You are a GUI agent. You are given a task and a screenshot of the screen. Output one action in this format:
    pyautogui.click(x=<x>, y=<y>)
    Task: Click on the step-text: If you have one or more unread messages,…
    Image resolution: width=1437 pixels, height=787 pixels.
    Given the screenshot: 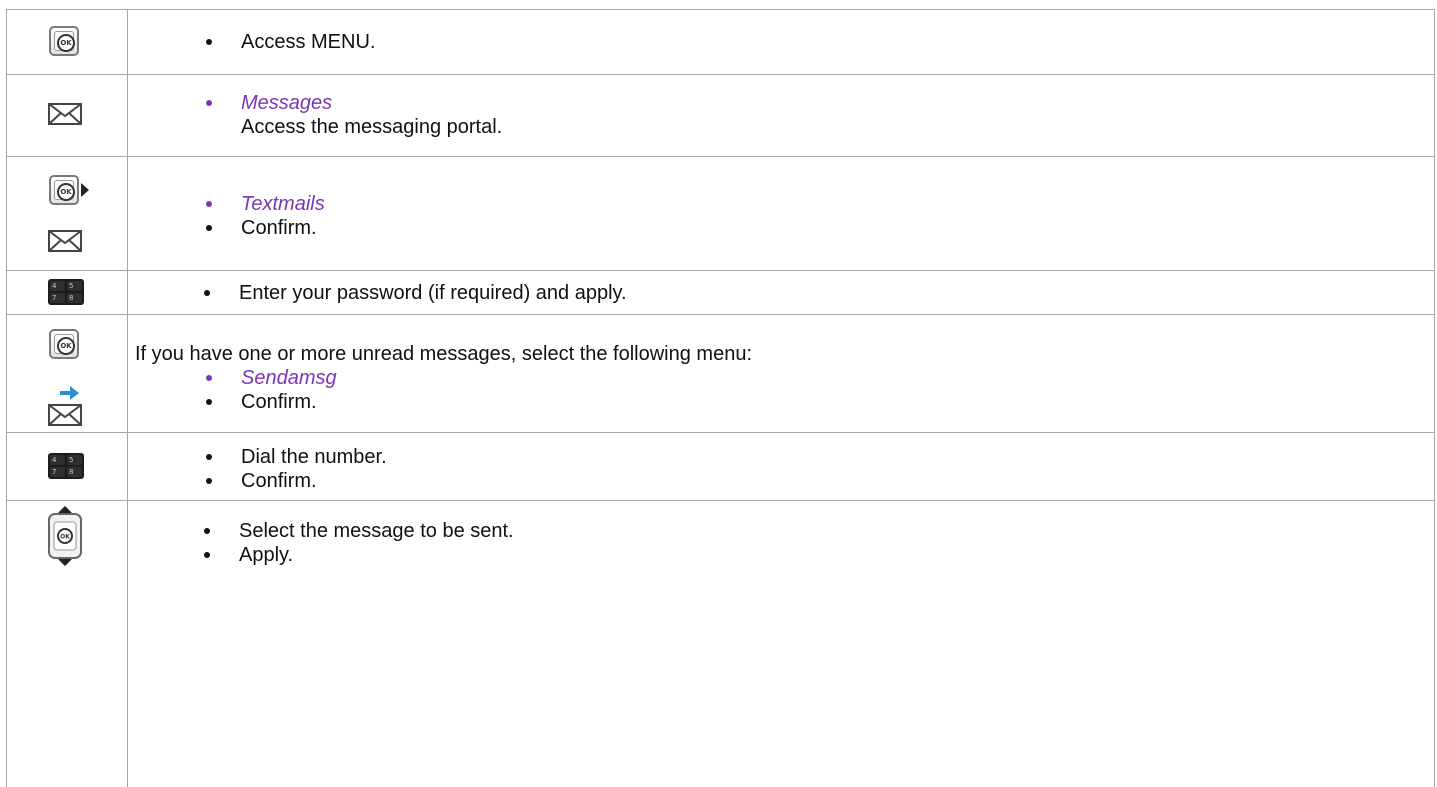 What is the action you would take?
    pyautogui.click(x=444, y=354)
    